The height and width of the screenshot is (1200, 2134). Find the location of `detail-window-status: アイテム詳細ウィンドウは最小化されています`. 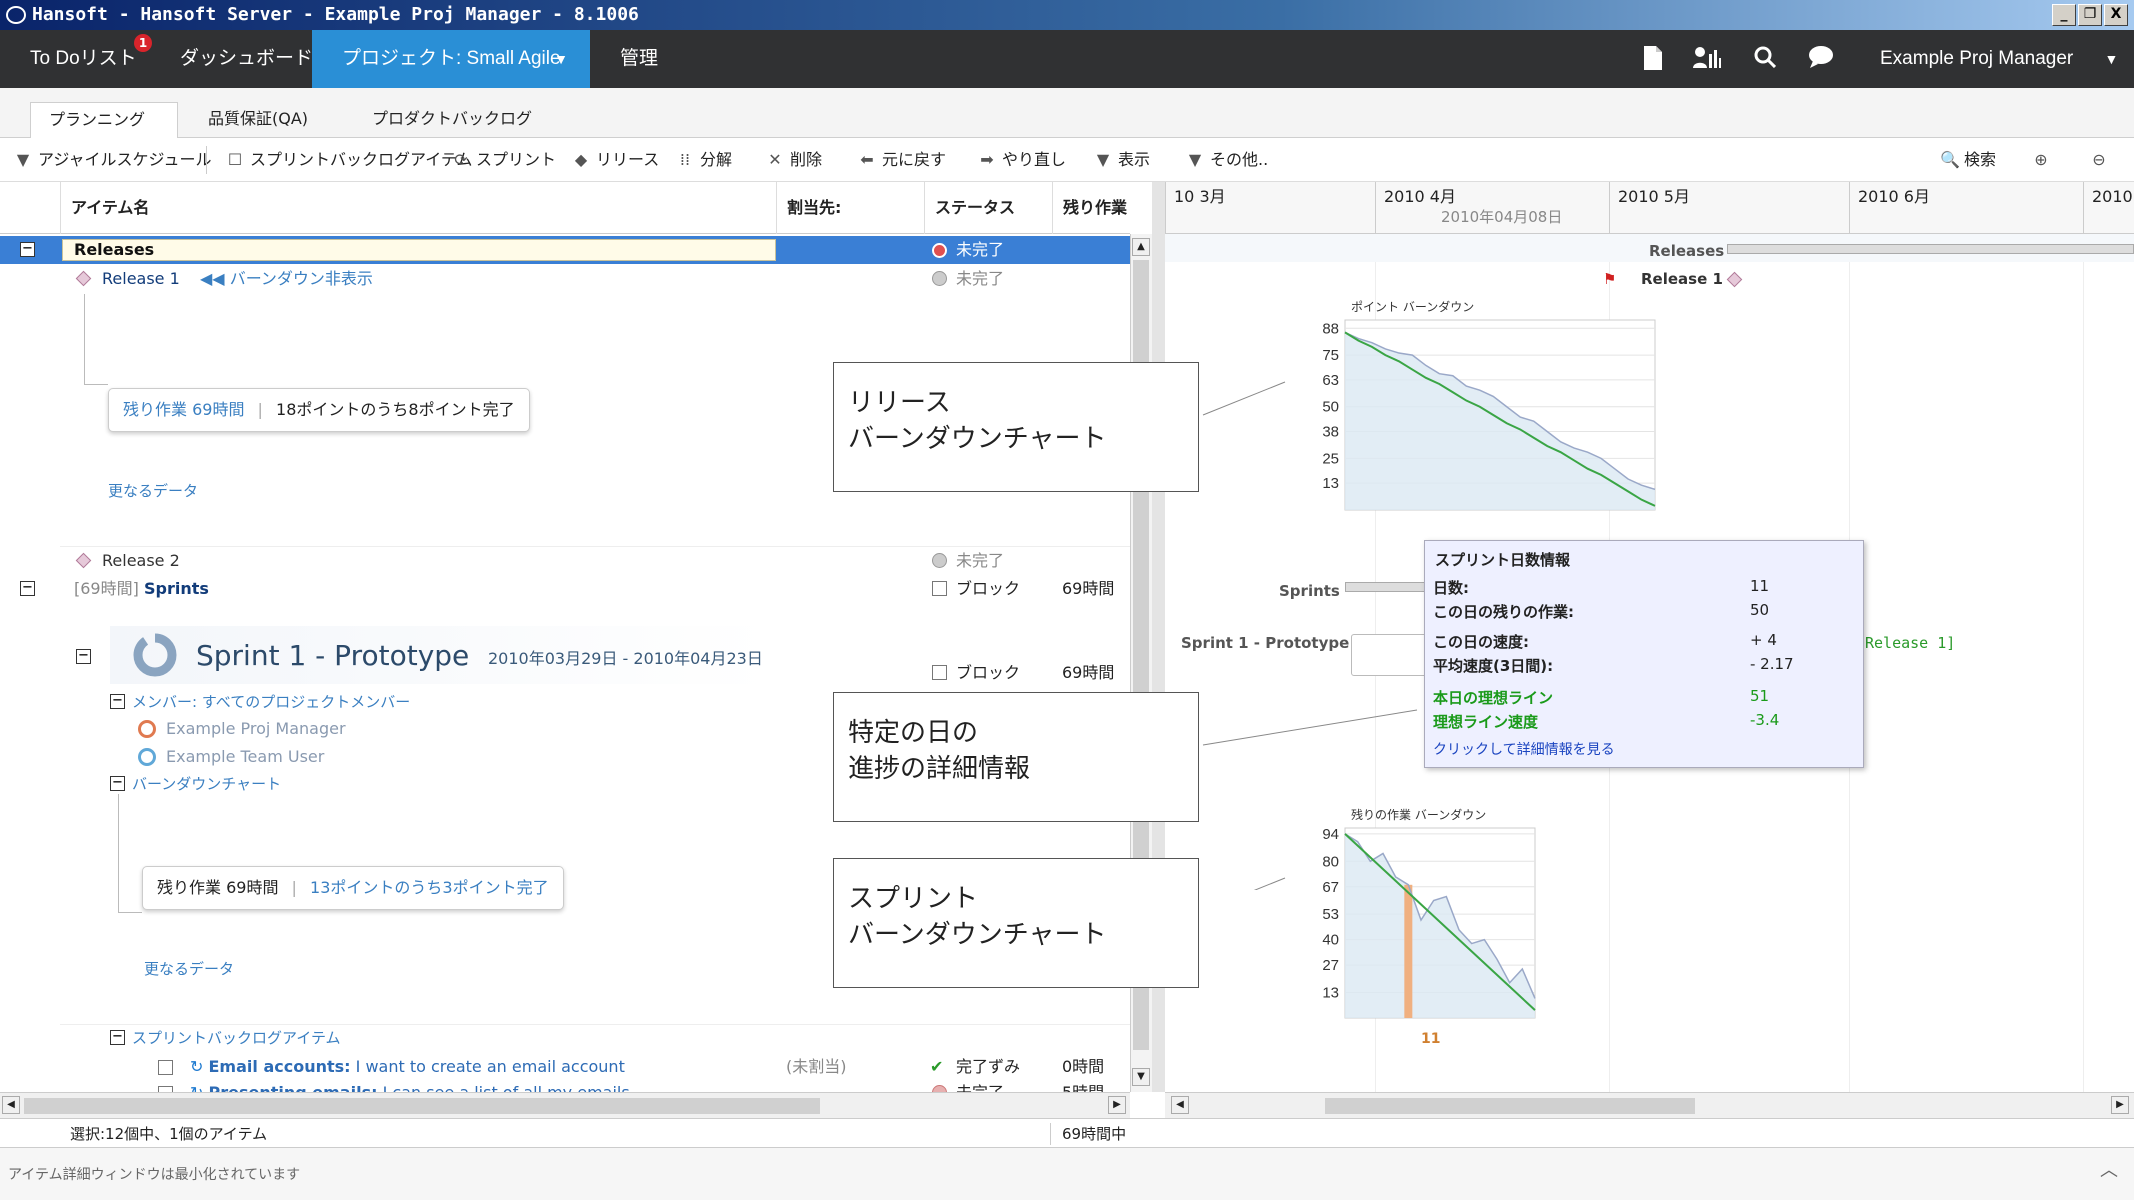

detail-window-status: アイテム詳細ウィンドウは最小化されています is located at coordinates (154, 1175).